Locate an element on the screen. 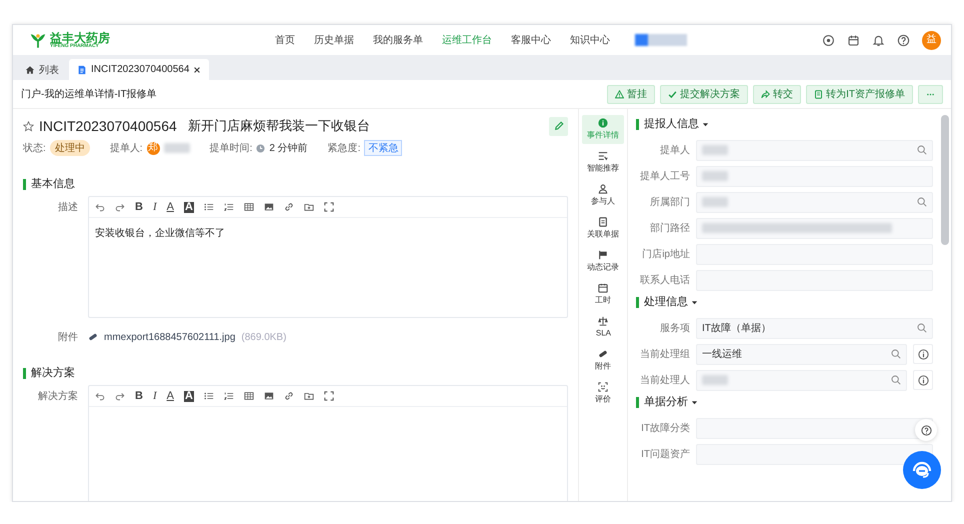 The image size is (964, 524). page-tab: INCIT2023070400564 is located at coordinates (139, 69).